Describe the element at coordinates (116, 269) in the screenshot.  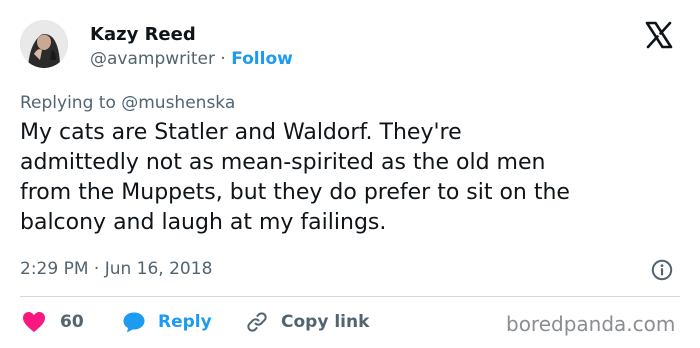
I see `tweet-timestamp: 2:29 PM · Jun 16, 2018` at that location.